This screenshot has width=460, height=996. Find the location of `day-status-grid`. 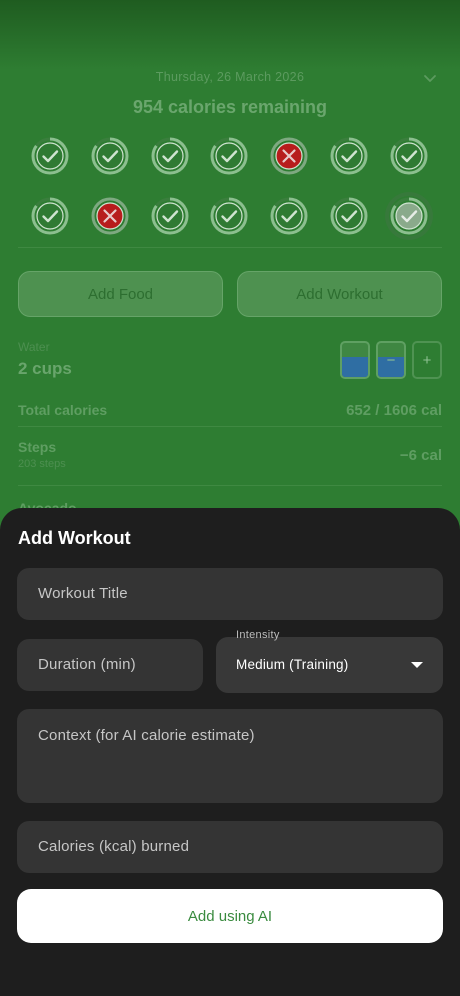

day-status-grid is located at coordinates (235, 186).